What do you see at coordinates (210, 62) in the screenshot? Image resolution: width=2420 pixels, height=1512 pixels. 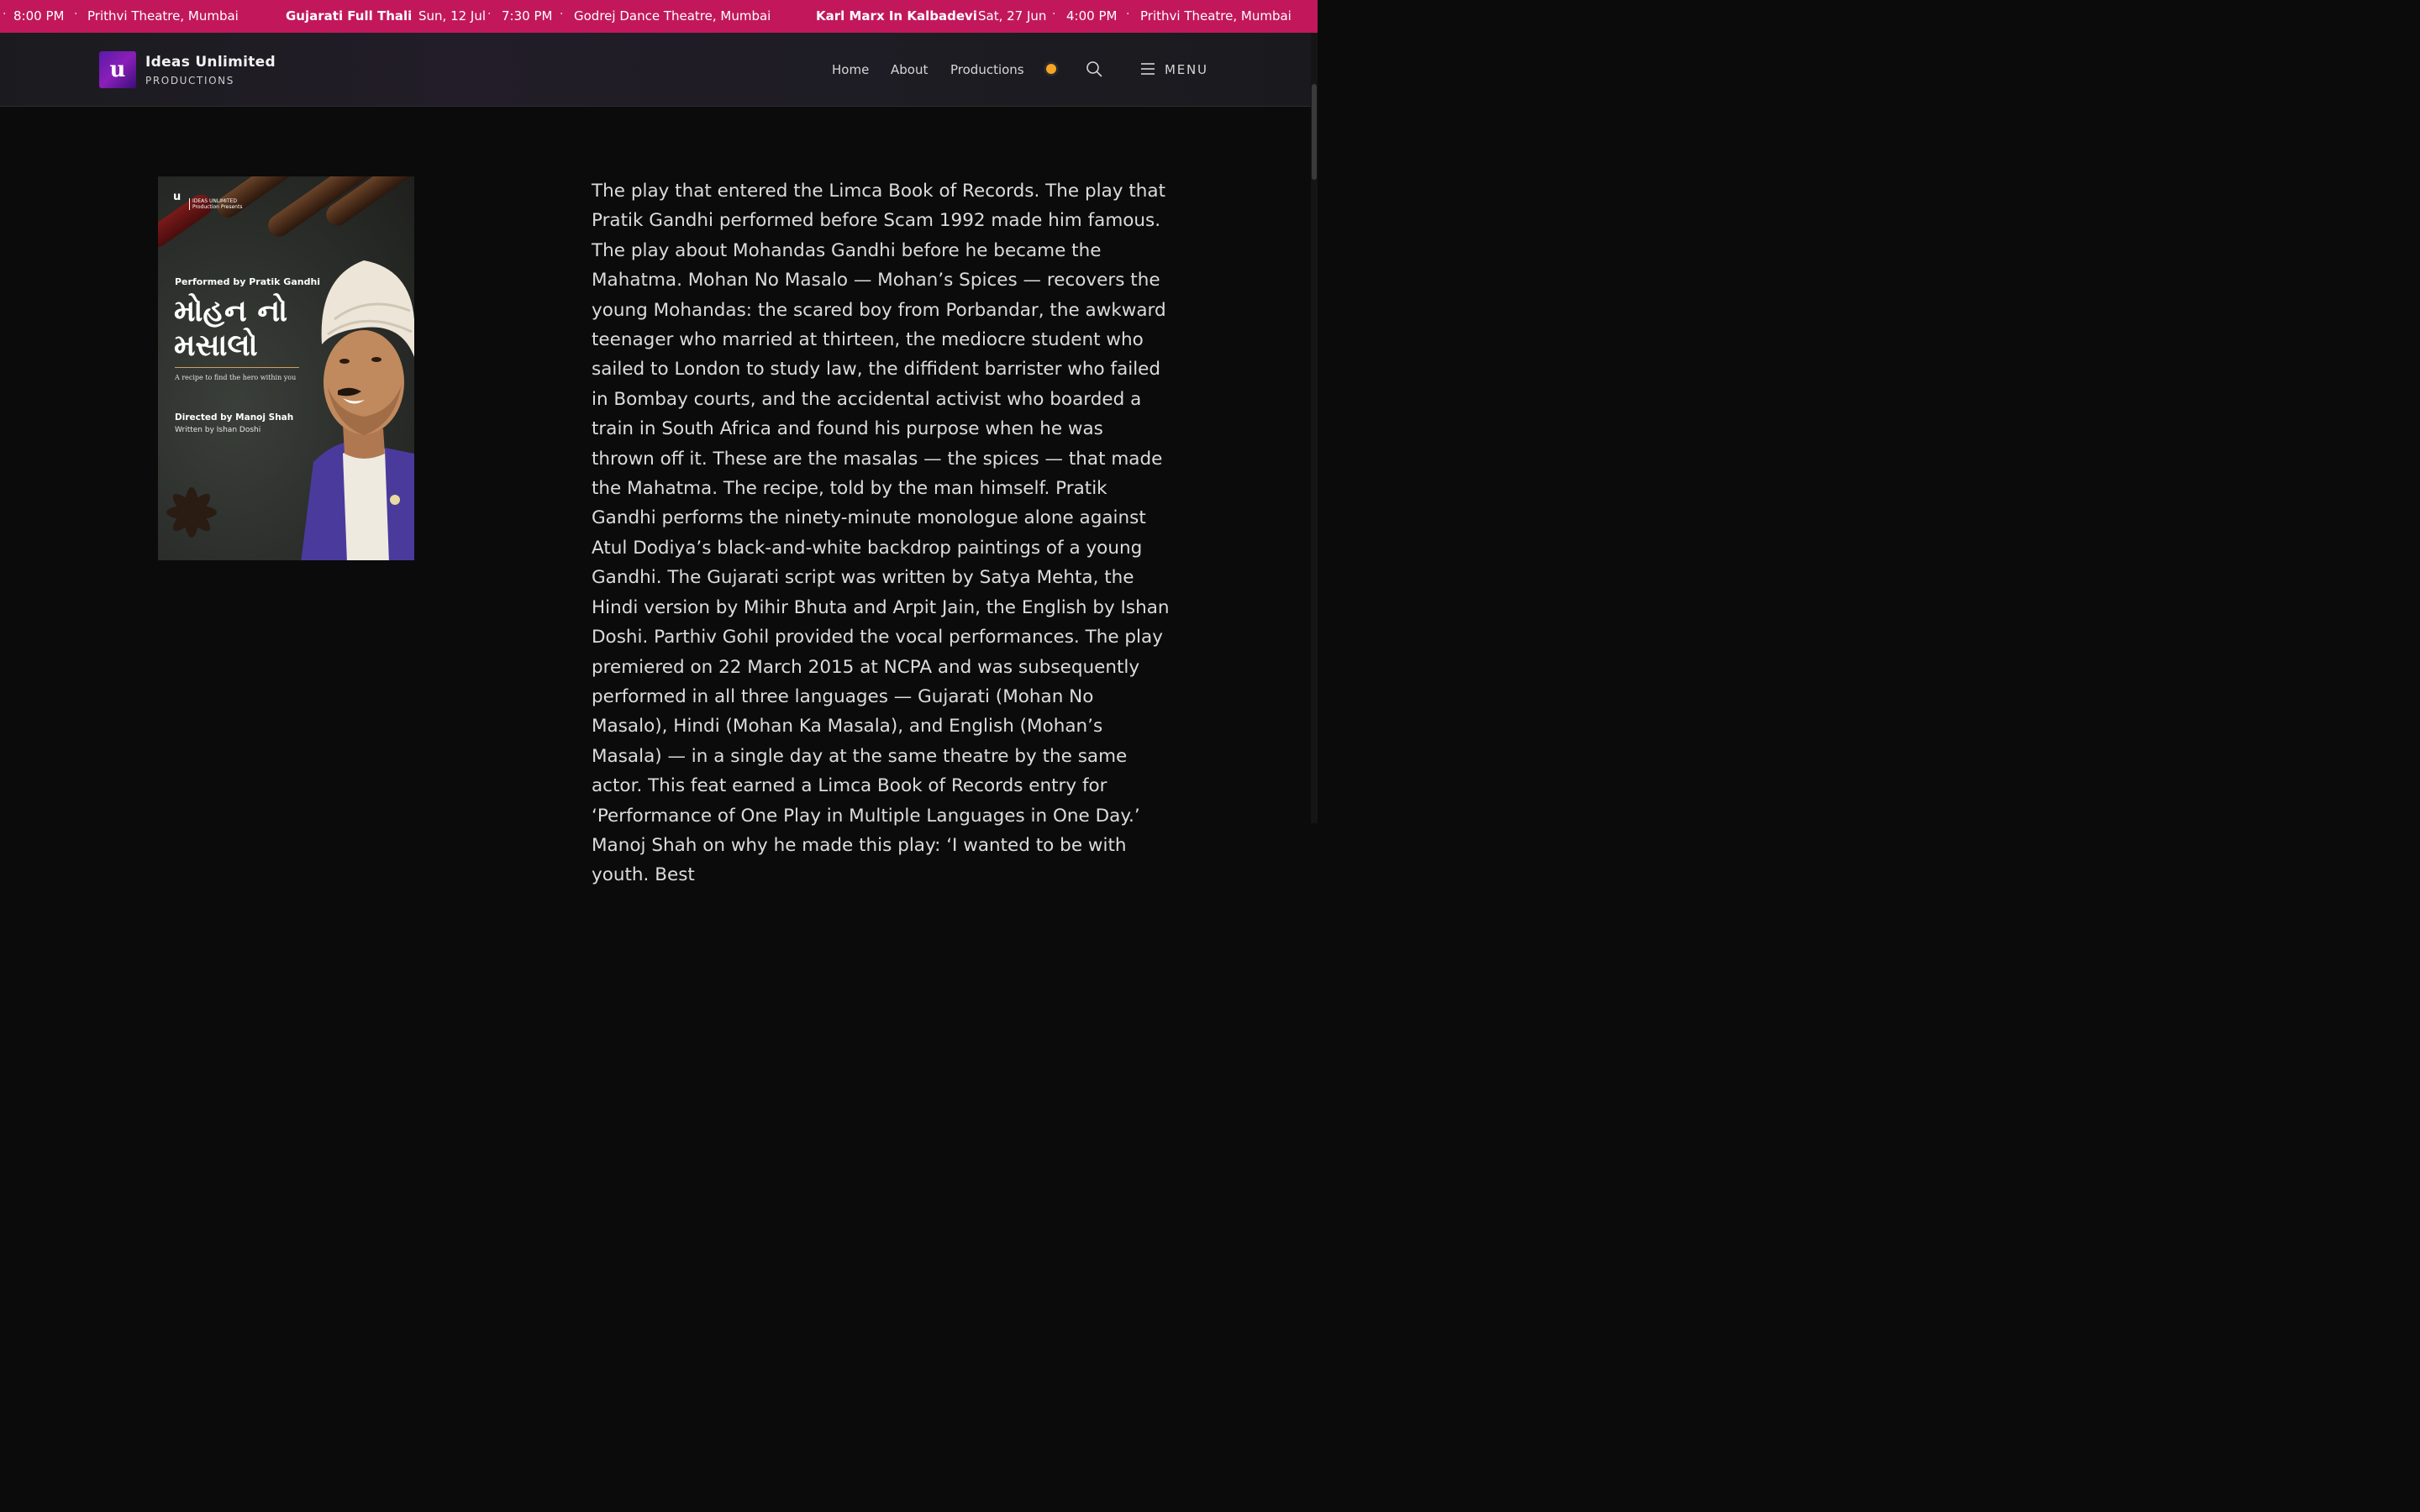 I see `brand-name: Ideas Unlimited` at bounding box center [210, 62].